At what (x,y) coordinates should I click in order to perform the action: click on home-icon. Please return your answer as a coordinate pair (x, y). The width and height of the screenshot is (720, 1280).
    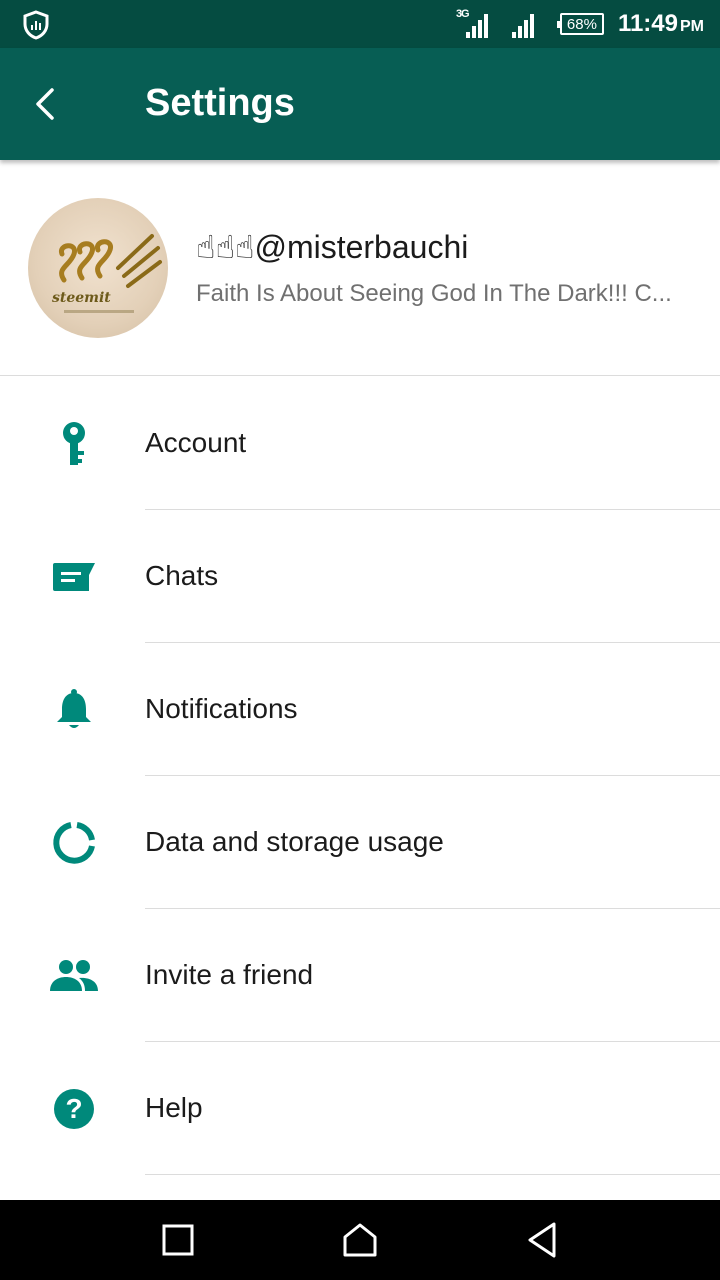
    Looking at the image, I should click on (360, 1240).